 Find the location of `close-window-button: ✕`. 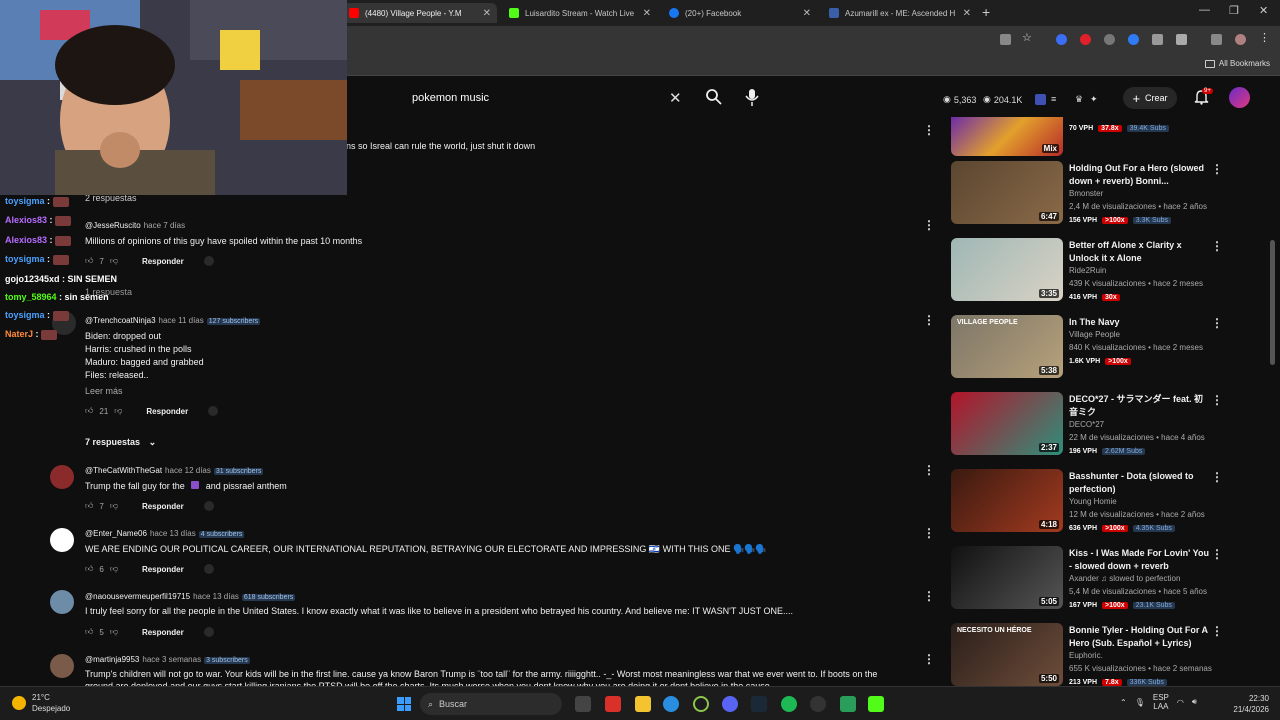

close-window-button: ✕ is located at coordinates (1263, 10).